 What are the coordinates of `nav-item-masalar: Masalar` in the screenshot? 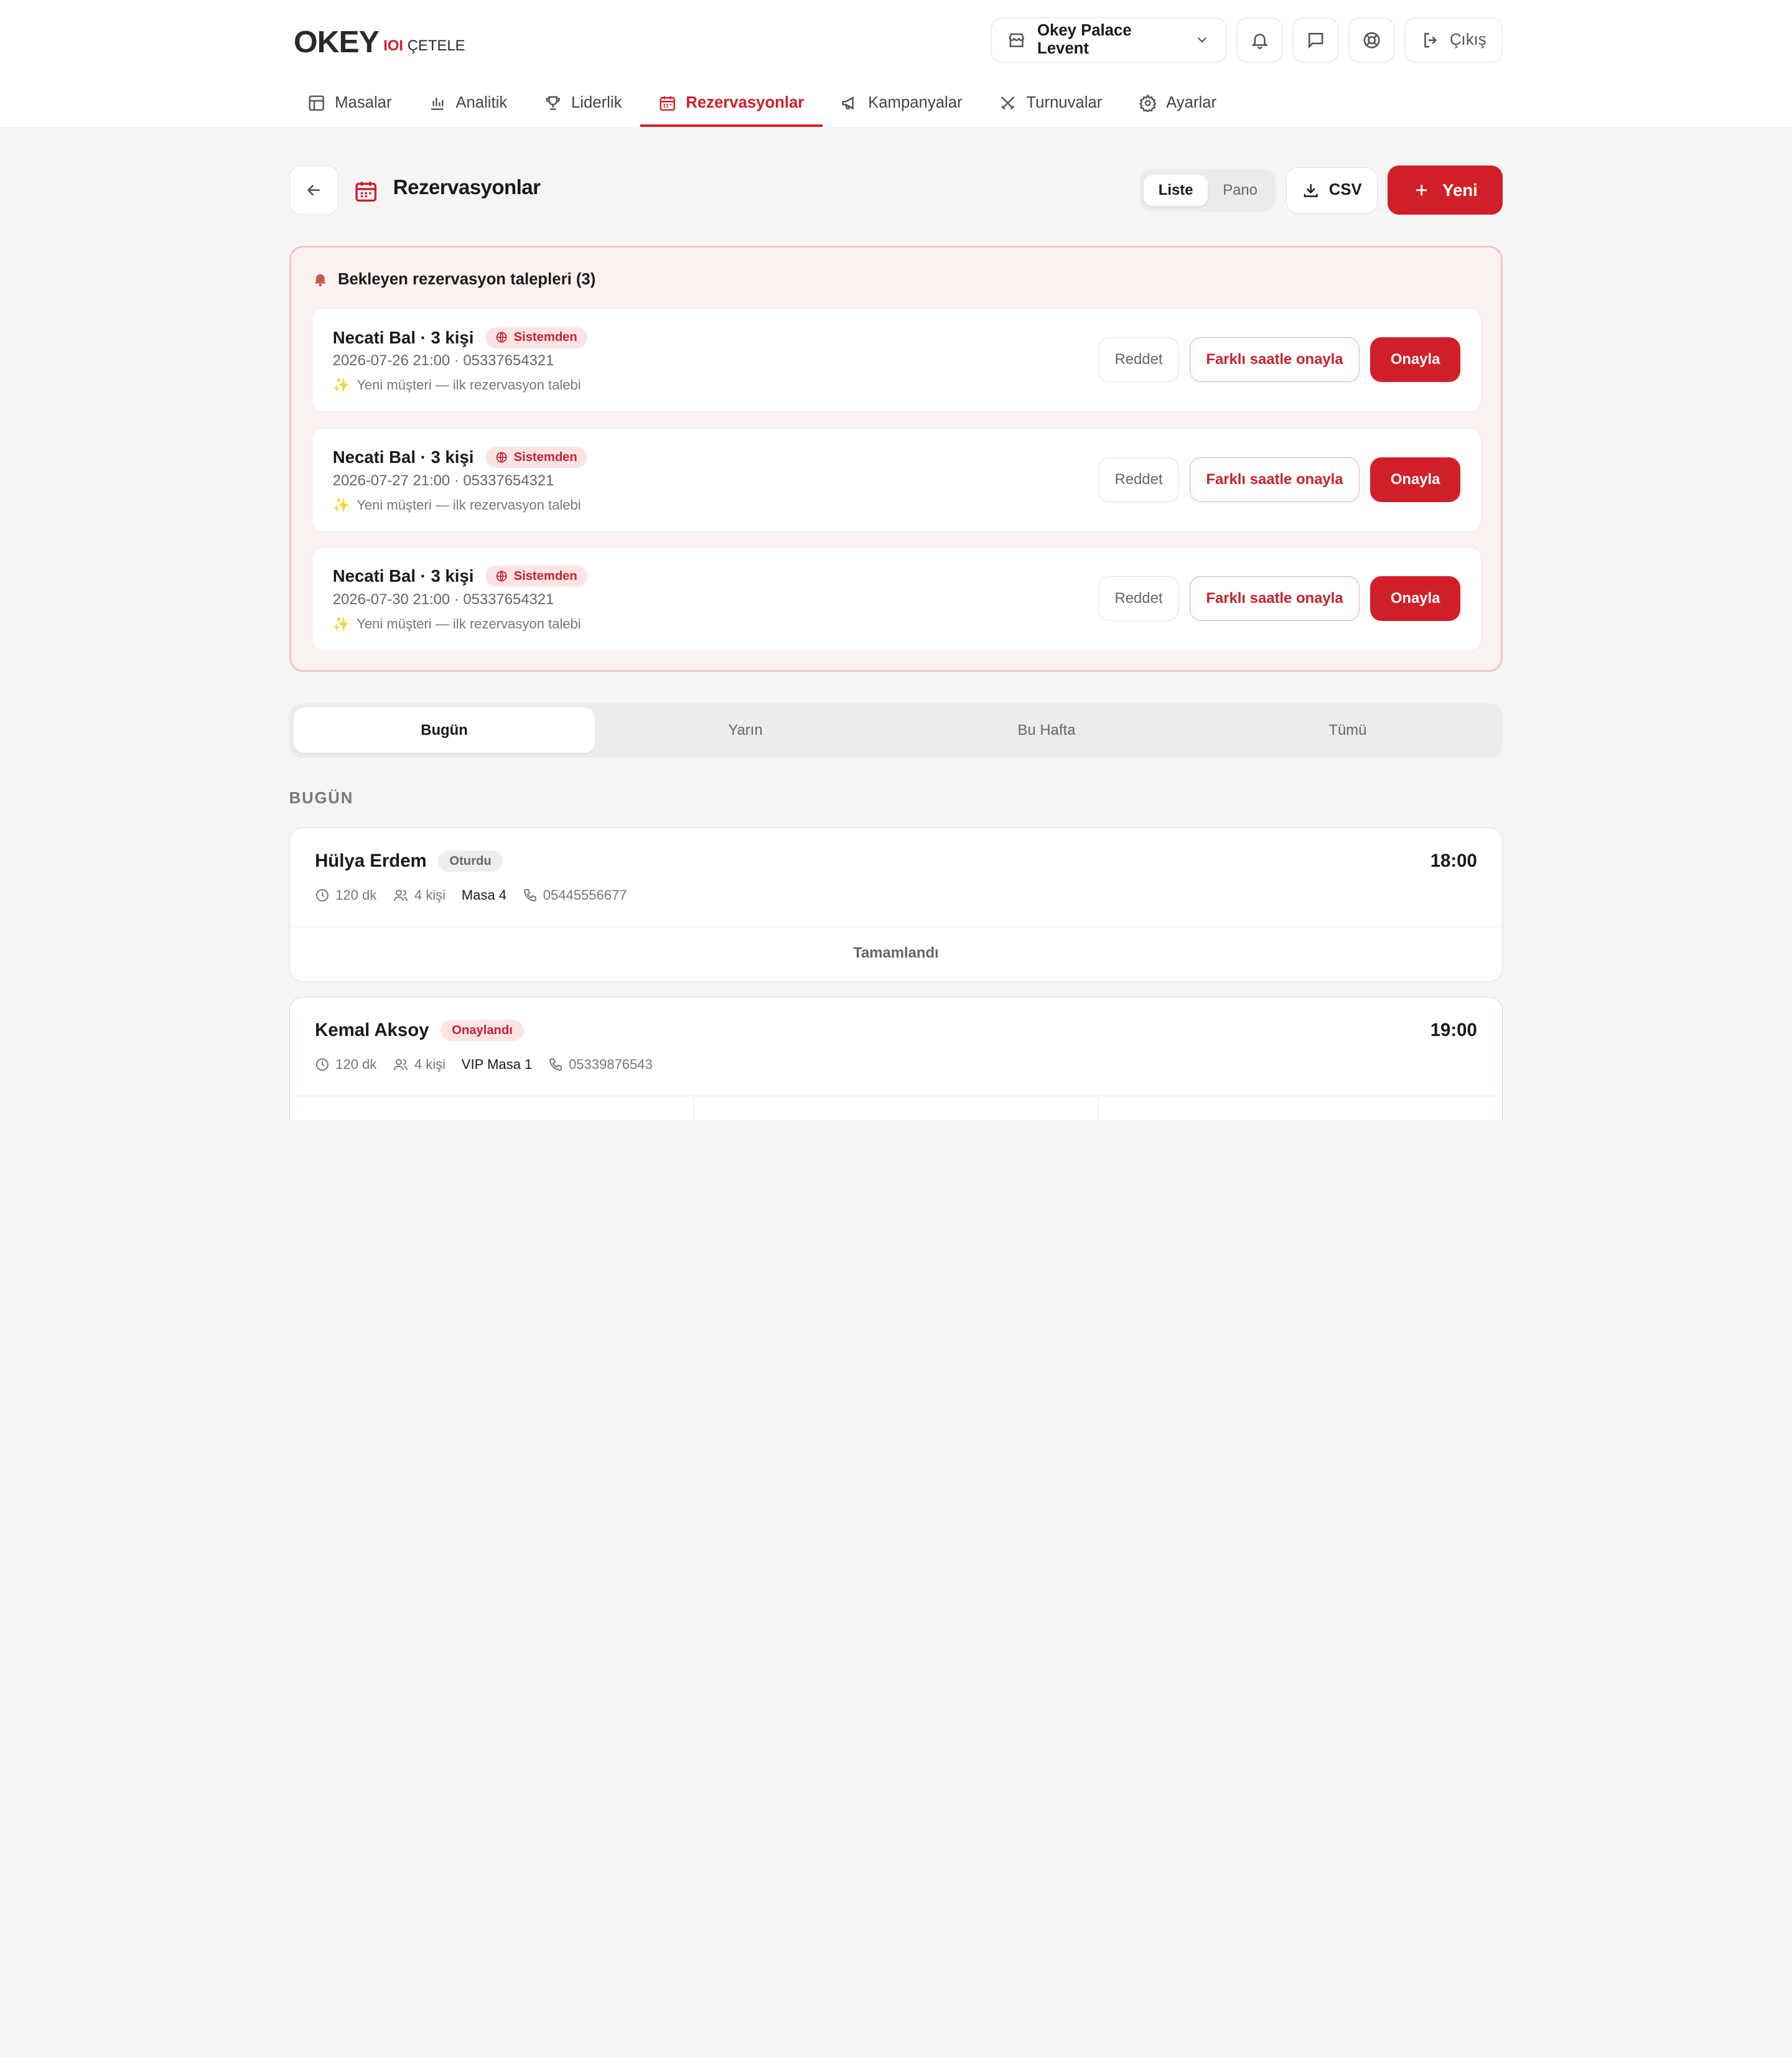 It's located at (349, 103).